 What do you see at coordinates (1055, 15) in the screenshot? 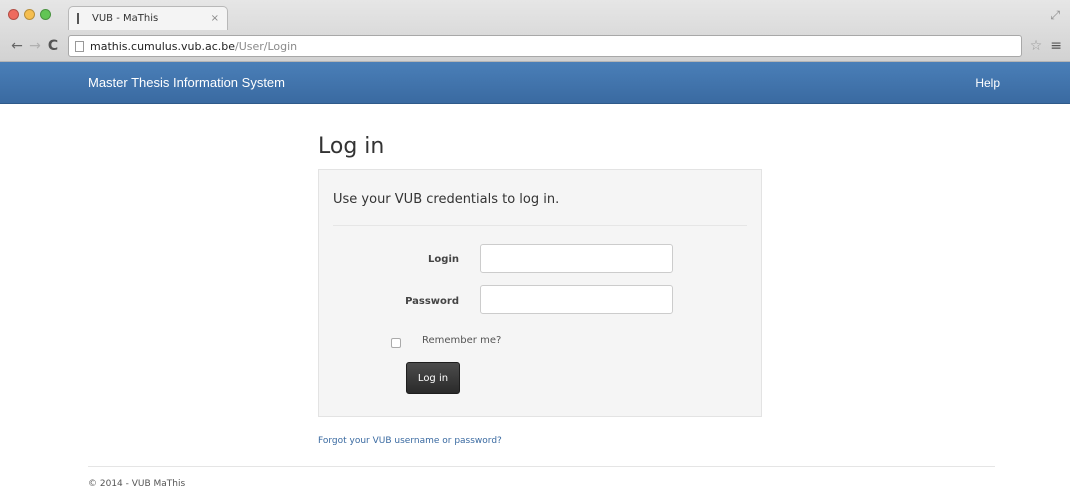
I see `fullscreen-icon: ⤢` at bounding box center [1055, 15].